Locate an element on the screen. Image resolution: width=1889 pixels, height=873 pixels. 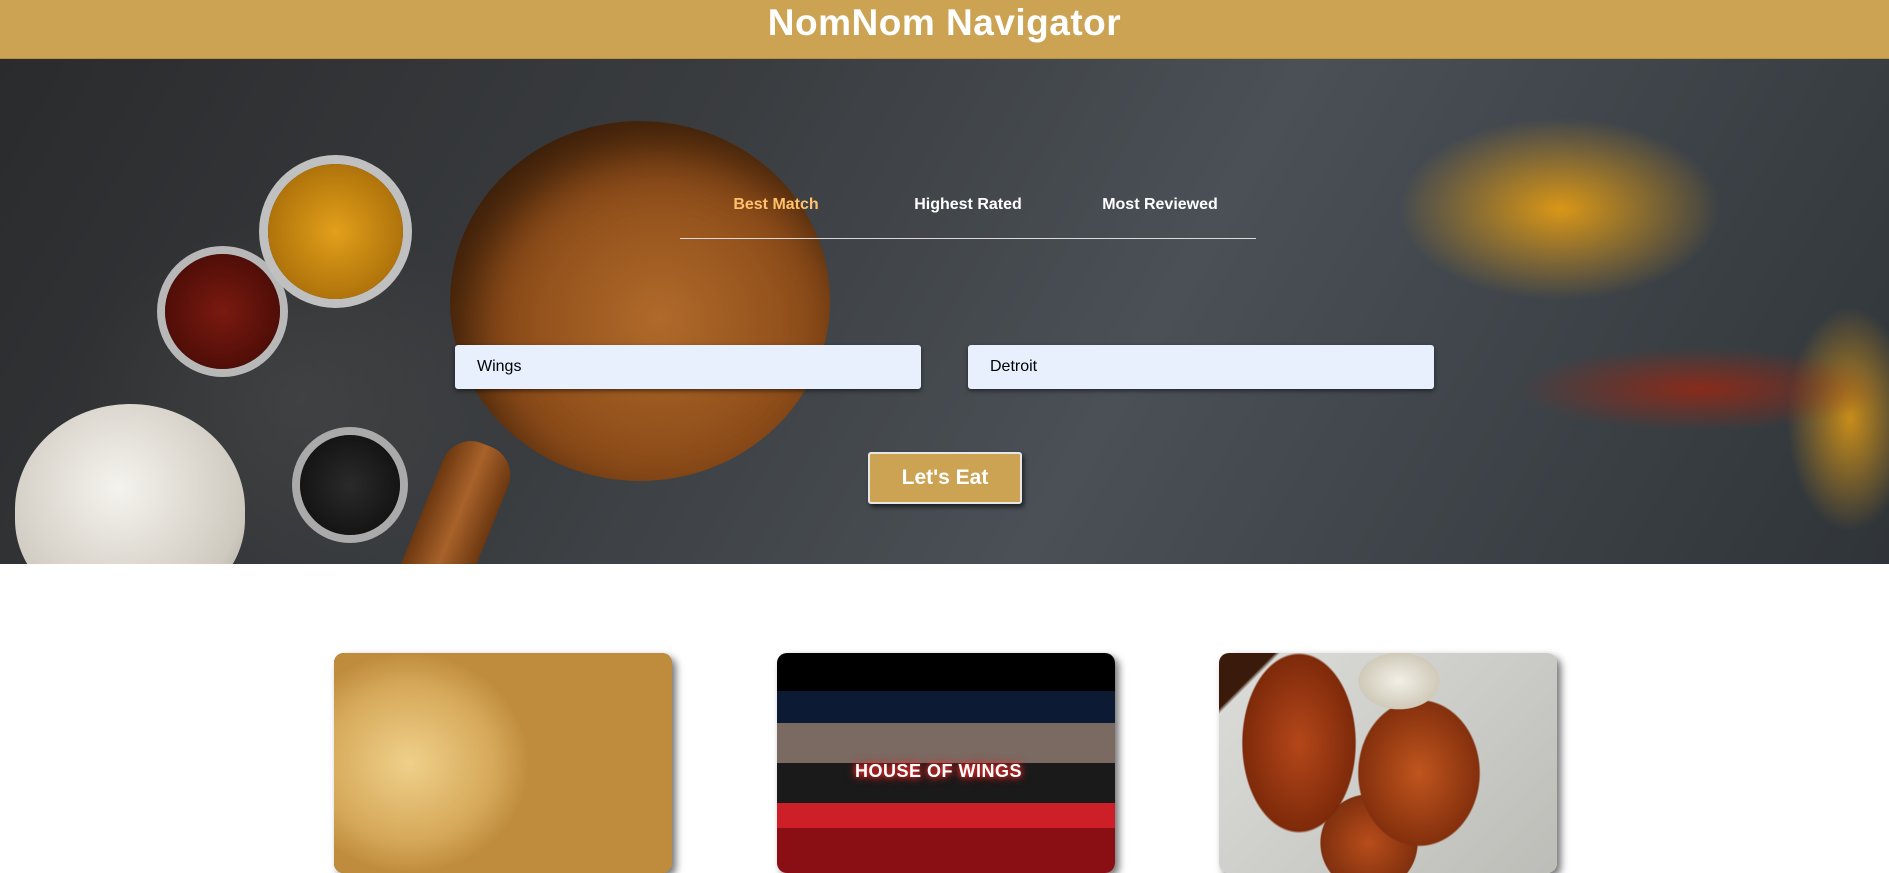
site-header: NomNom Navigator is located at coordinates (944, 29).